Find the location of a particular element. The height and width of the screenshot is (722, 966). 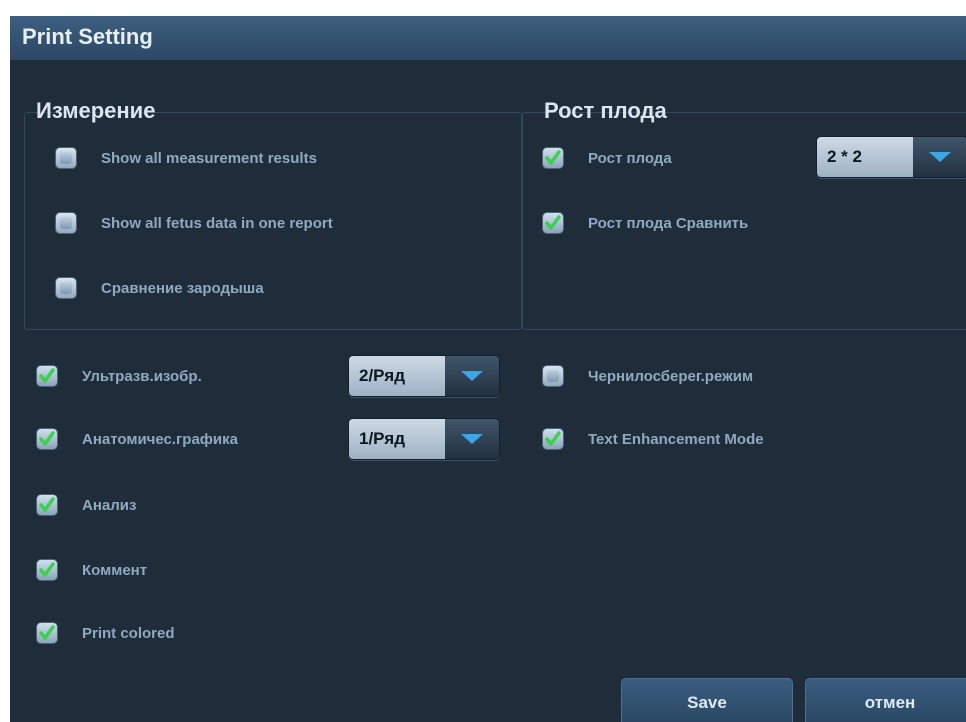

option-comment: Коммент is located at coordinates (91, 570).